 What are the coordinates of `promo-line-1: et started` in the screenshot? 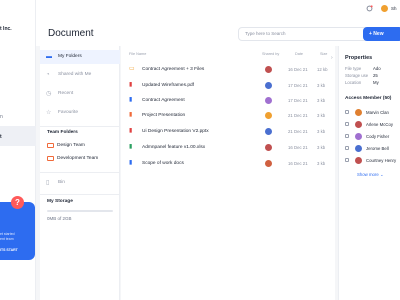 It's located at (7, 234).